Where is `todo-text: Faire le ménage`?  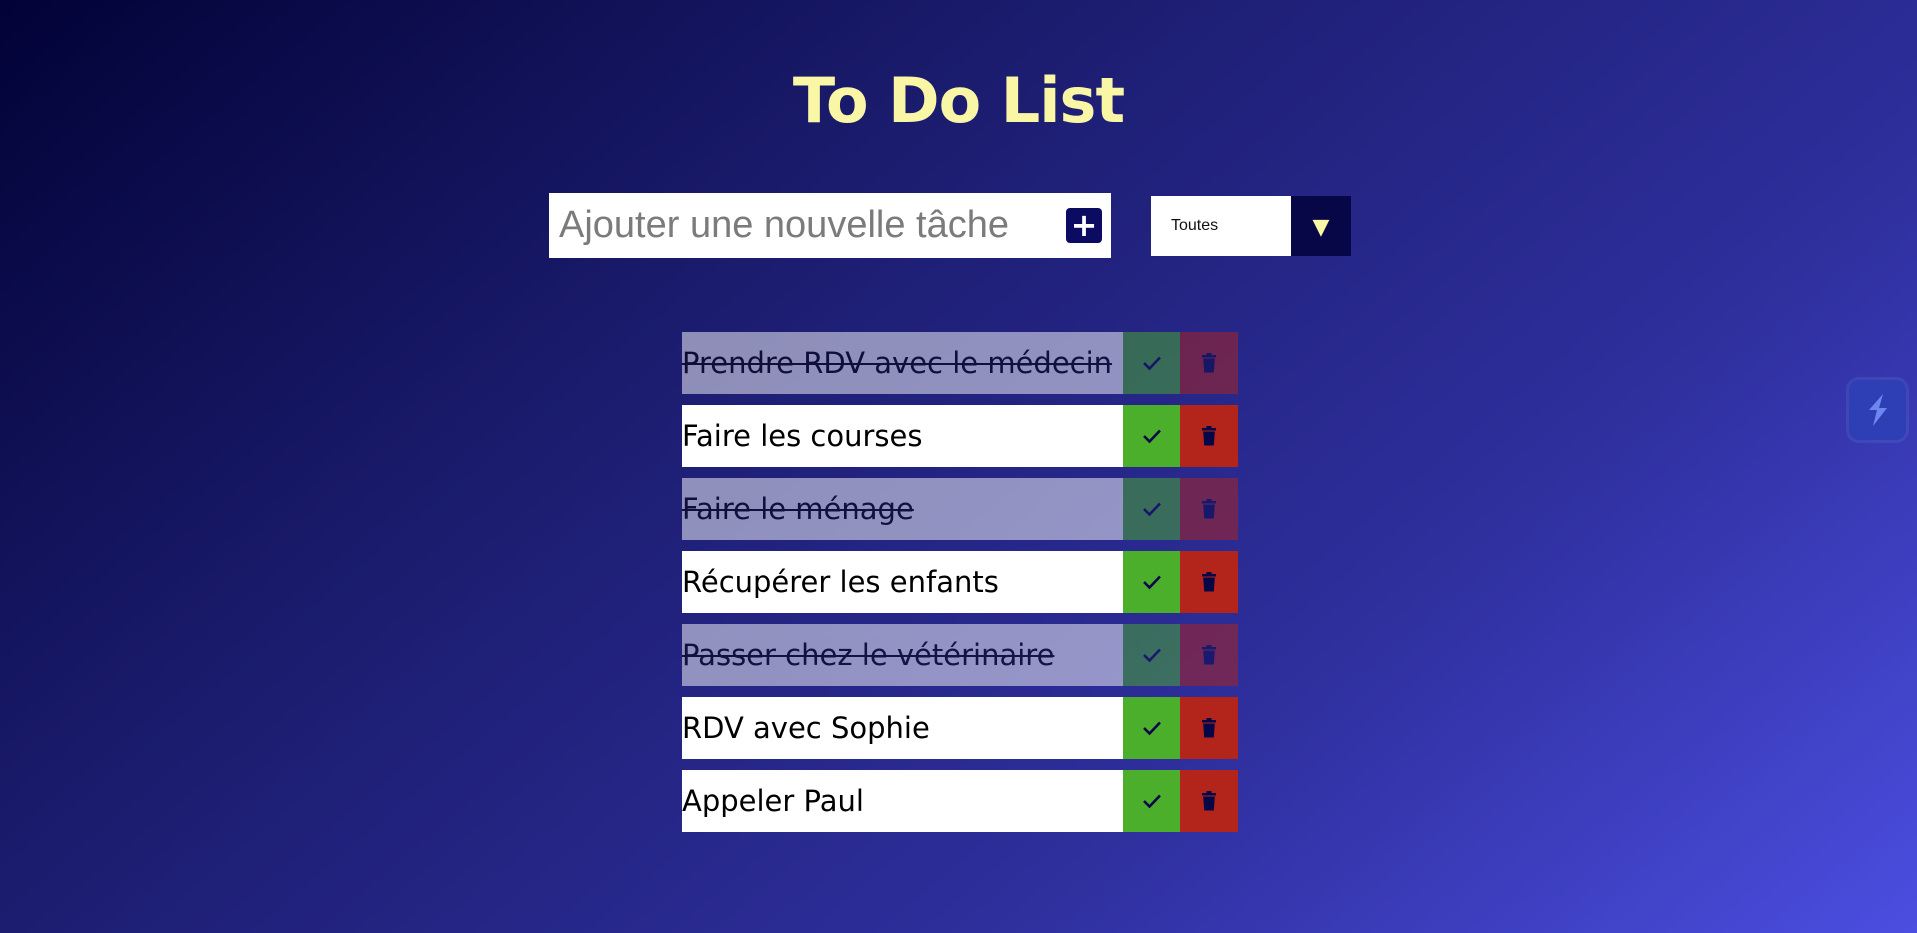
todo-text: Faire le ménage is located at coordinates (798, 509).